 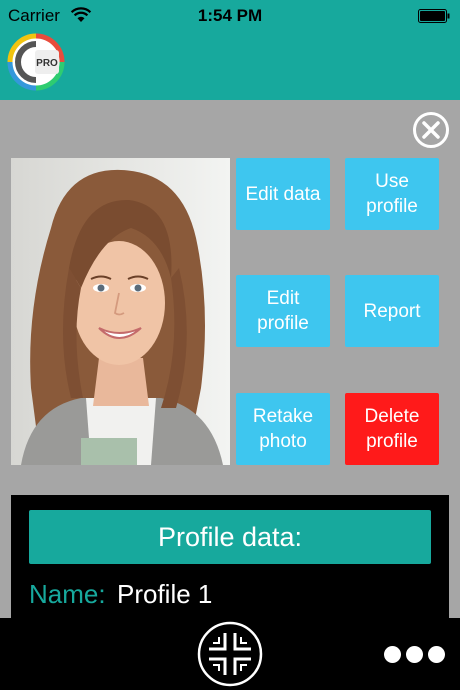 What do you see at coordinates (392, 194) in the screenshot?
I see `use-profile-button: Use profile` at bounding box center [392, 194].